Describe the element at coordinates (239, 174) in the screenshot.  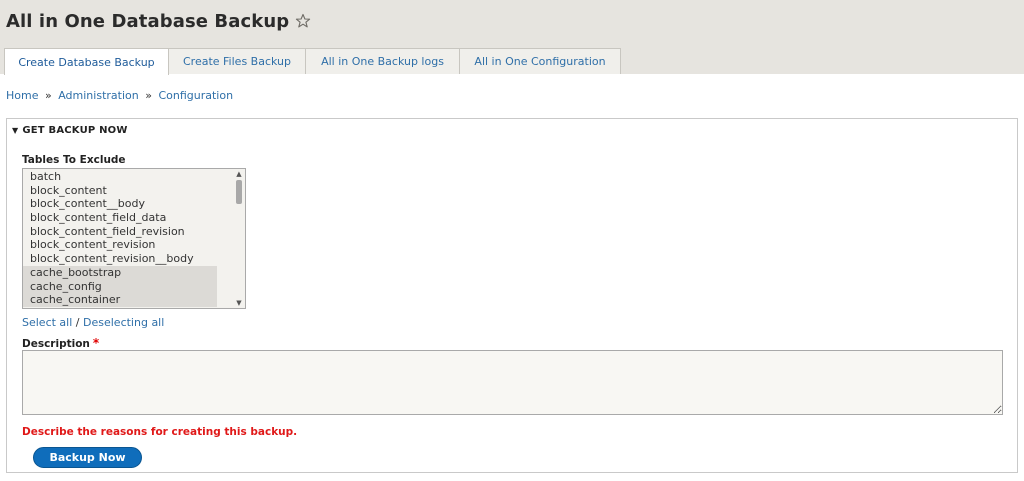
I see `scroll-up-icon: ▲` at that location.